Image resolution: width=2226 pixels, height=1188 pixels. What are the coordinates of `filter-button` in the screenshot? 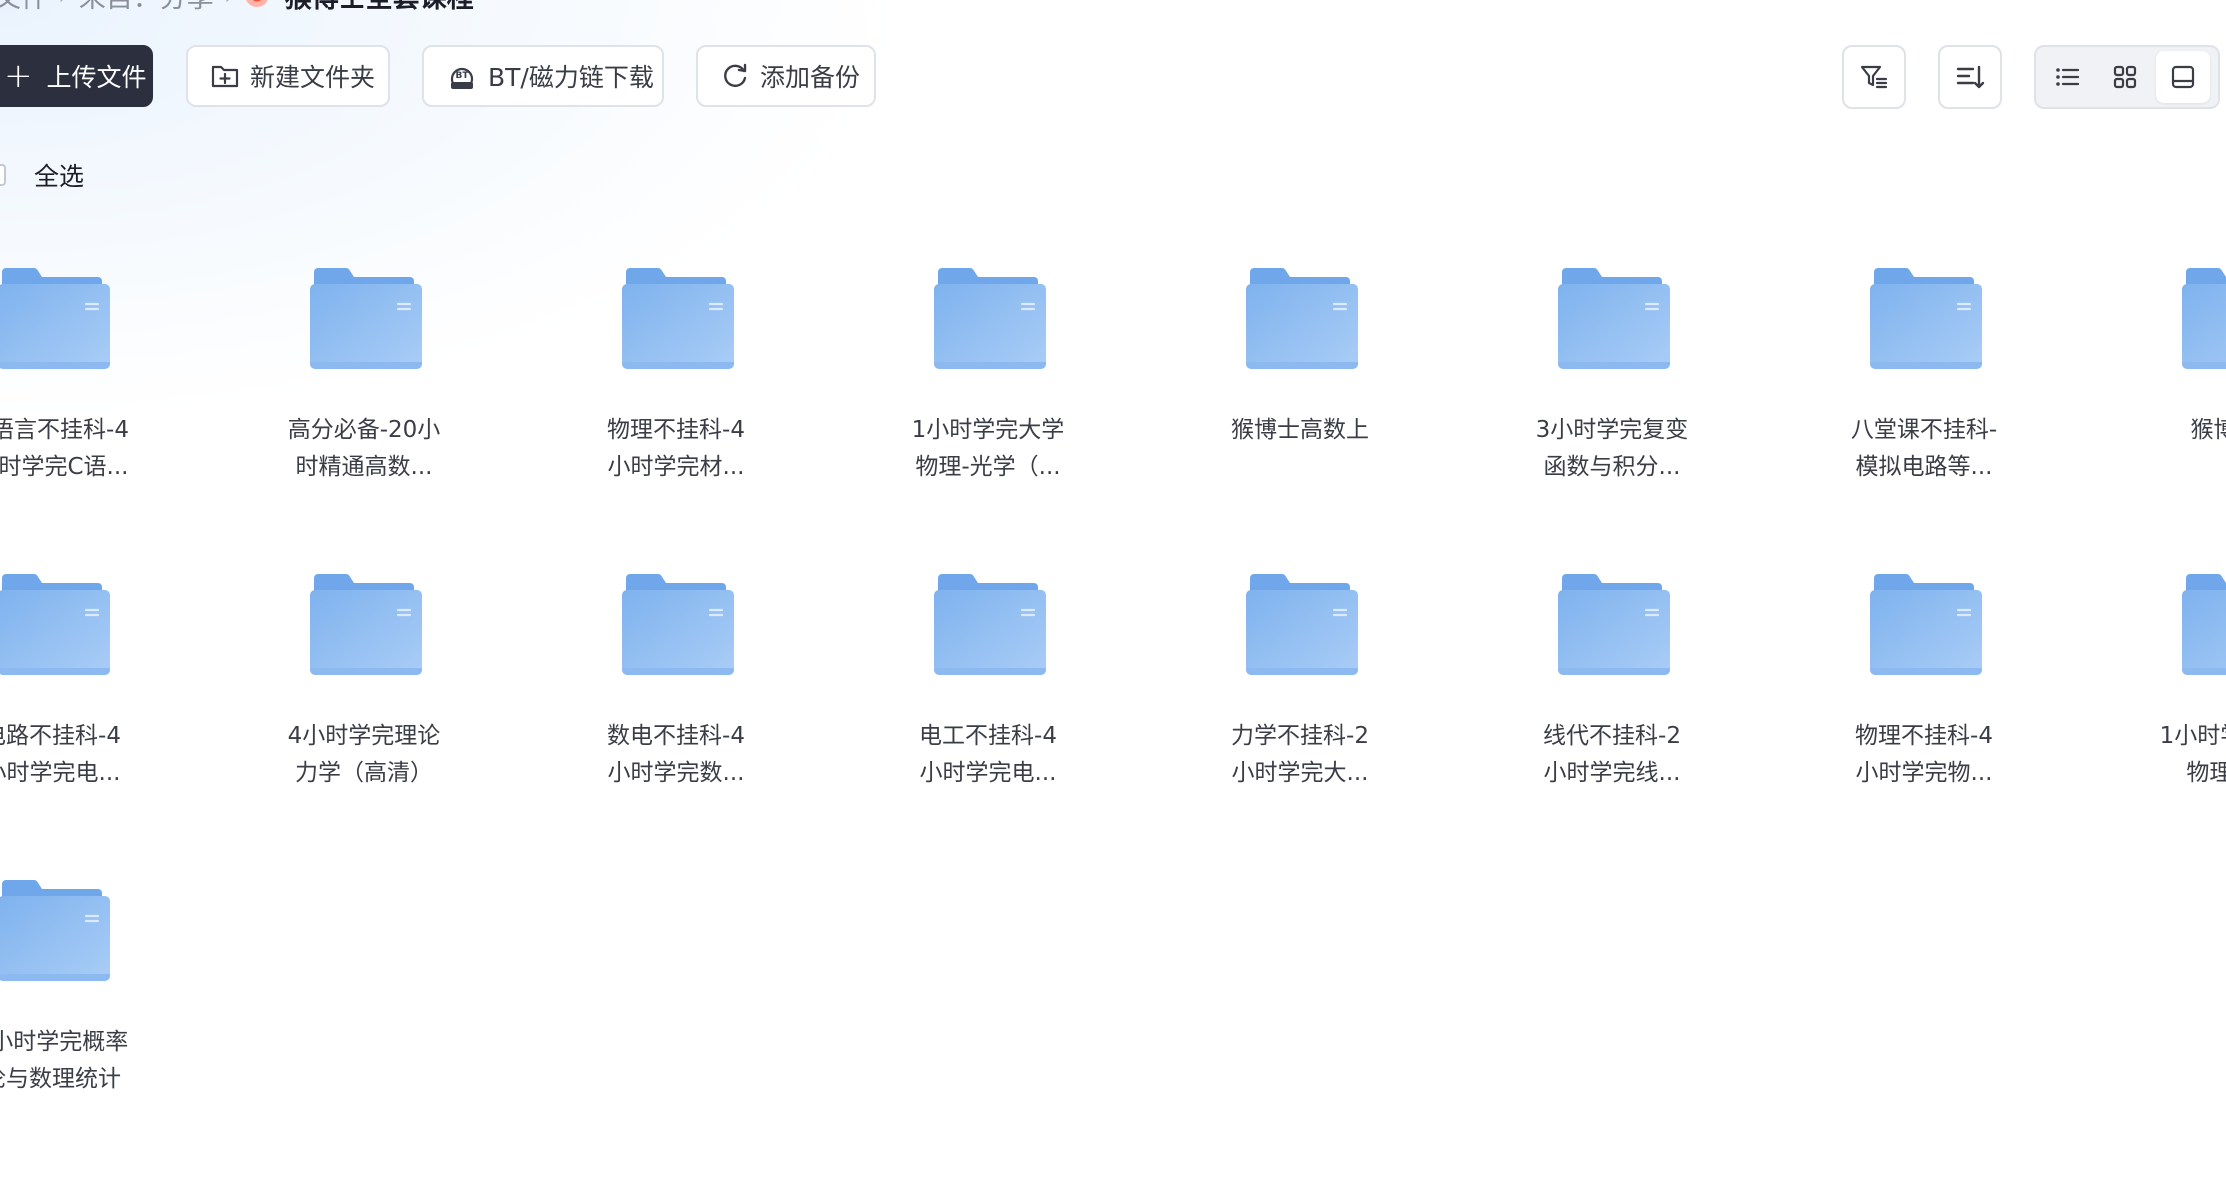 It's located at (1874, 77).